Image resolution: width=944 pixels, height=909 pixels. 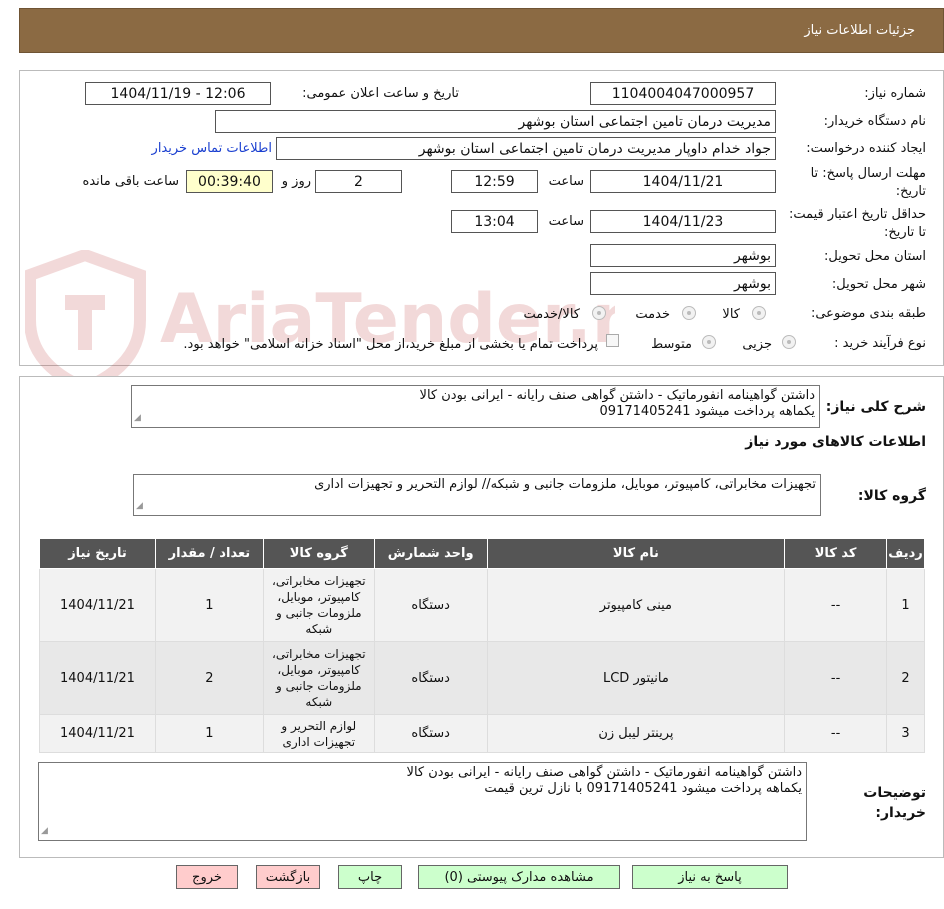 I want to click on category-goods-label: کالا, so click(x=731, y=314).